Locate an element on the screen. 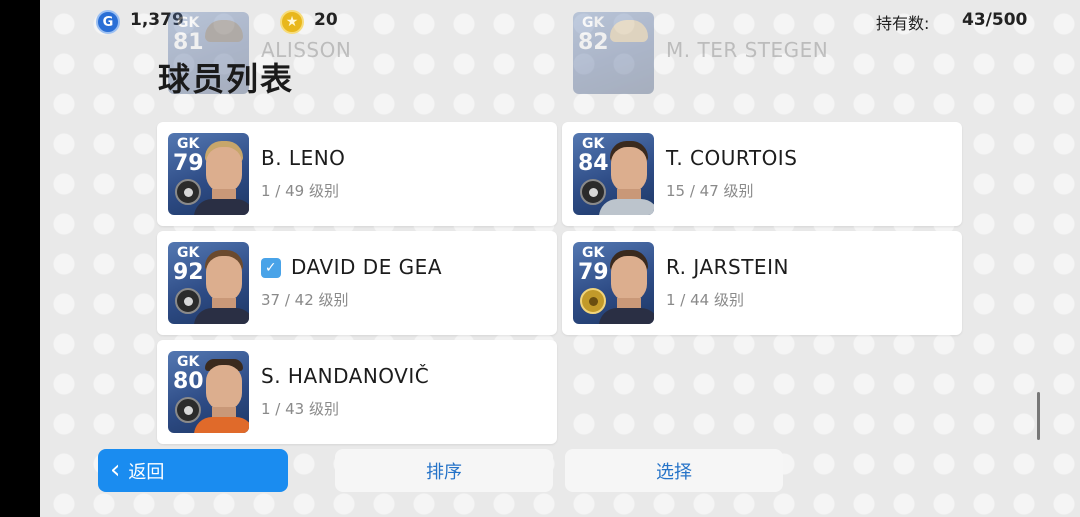 This screenshot has height=517, width=1080. rating-label: 84 is located at coordinates (593, 163).